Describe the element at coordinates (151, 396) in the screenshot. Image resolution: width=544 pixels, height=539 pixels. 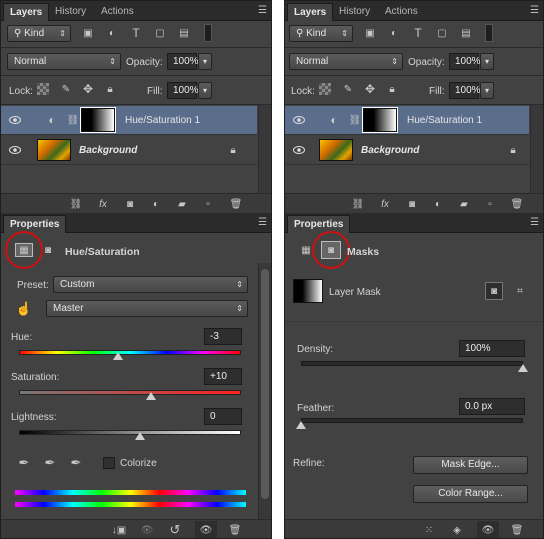
I see `saturation-slider-knob` at that location.